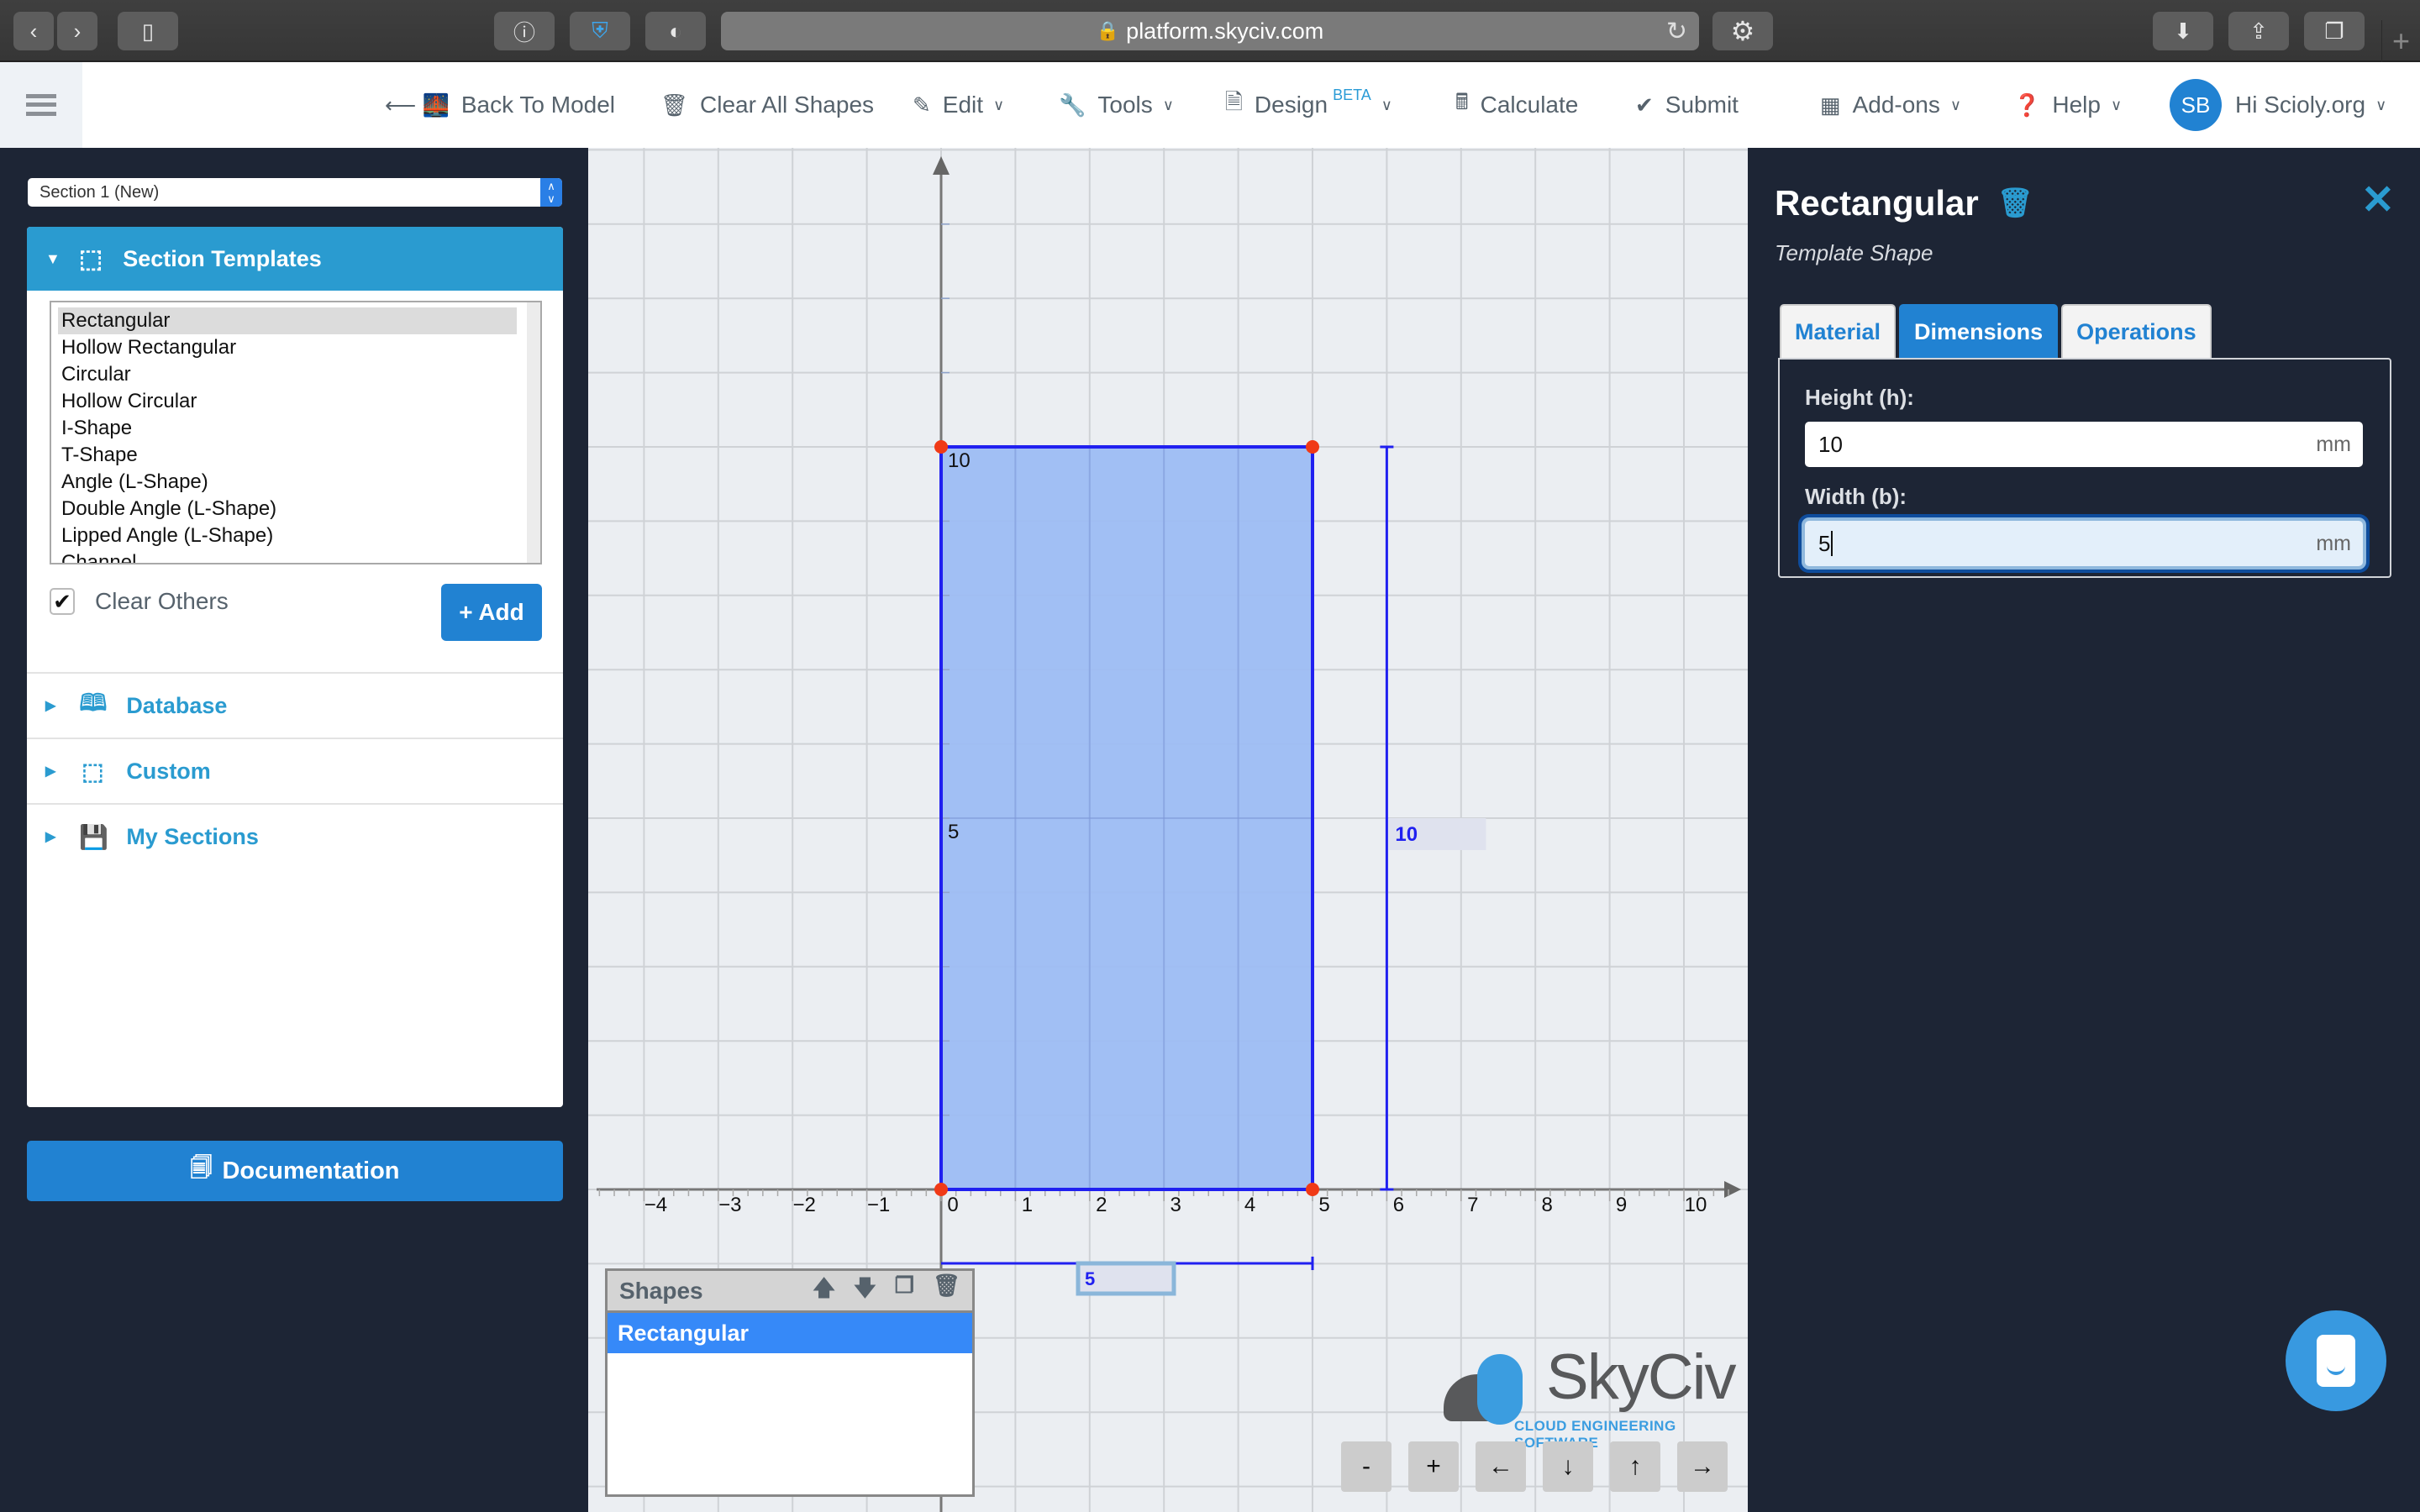 The width and height of the screenshot is (2420, 1512). What do you see at coordinates (824, 1291) in the screenshot?
I see `move-up-icon: 🡅` at bounding box center [824, 1291].